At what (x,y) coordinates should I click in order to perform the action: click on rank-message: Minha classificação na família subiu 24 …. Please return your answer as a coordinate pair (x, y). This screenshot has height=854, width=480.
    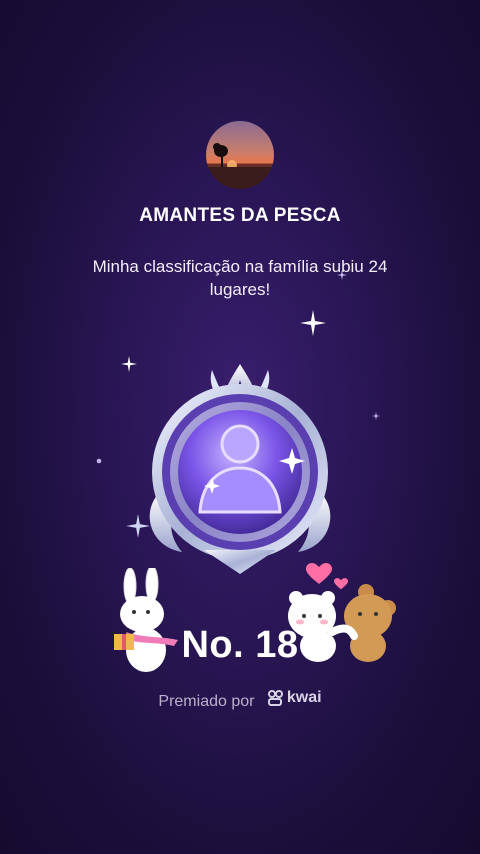
    Looking at the image, I should click on (240, 278).